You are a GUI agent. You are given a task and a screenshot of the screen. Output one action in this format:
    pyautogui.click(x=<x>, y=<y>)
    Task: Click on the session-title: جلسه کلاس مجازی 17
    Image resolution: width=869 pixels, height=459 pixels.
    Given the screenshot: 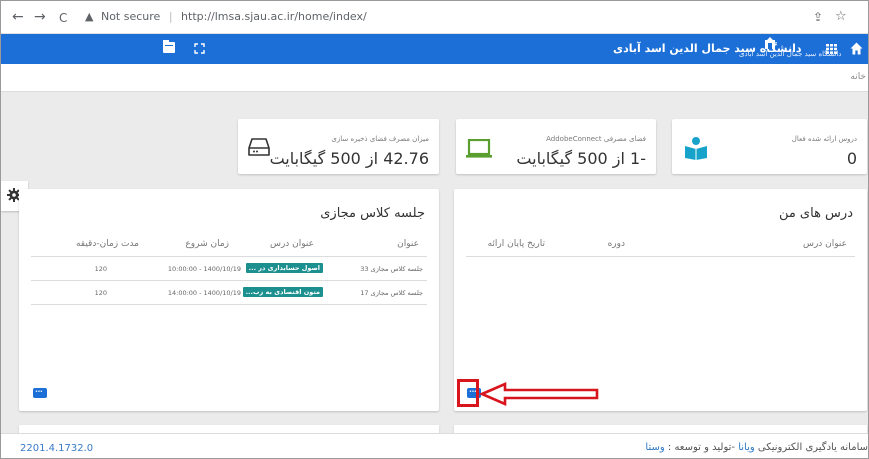 What is the action you would take?
    pyautogui.click(x=391, y=293)
    